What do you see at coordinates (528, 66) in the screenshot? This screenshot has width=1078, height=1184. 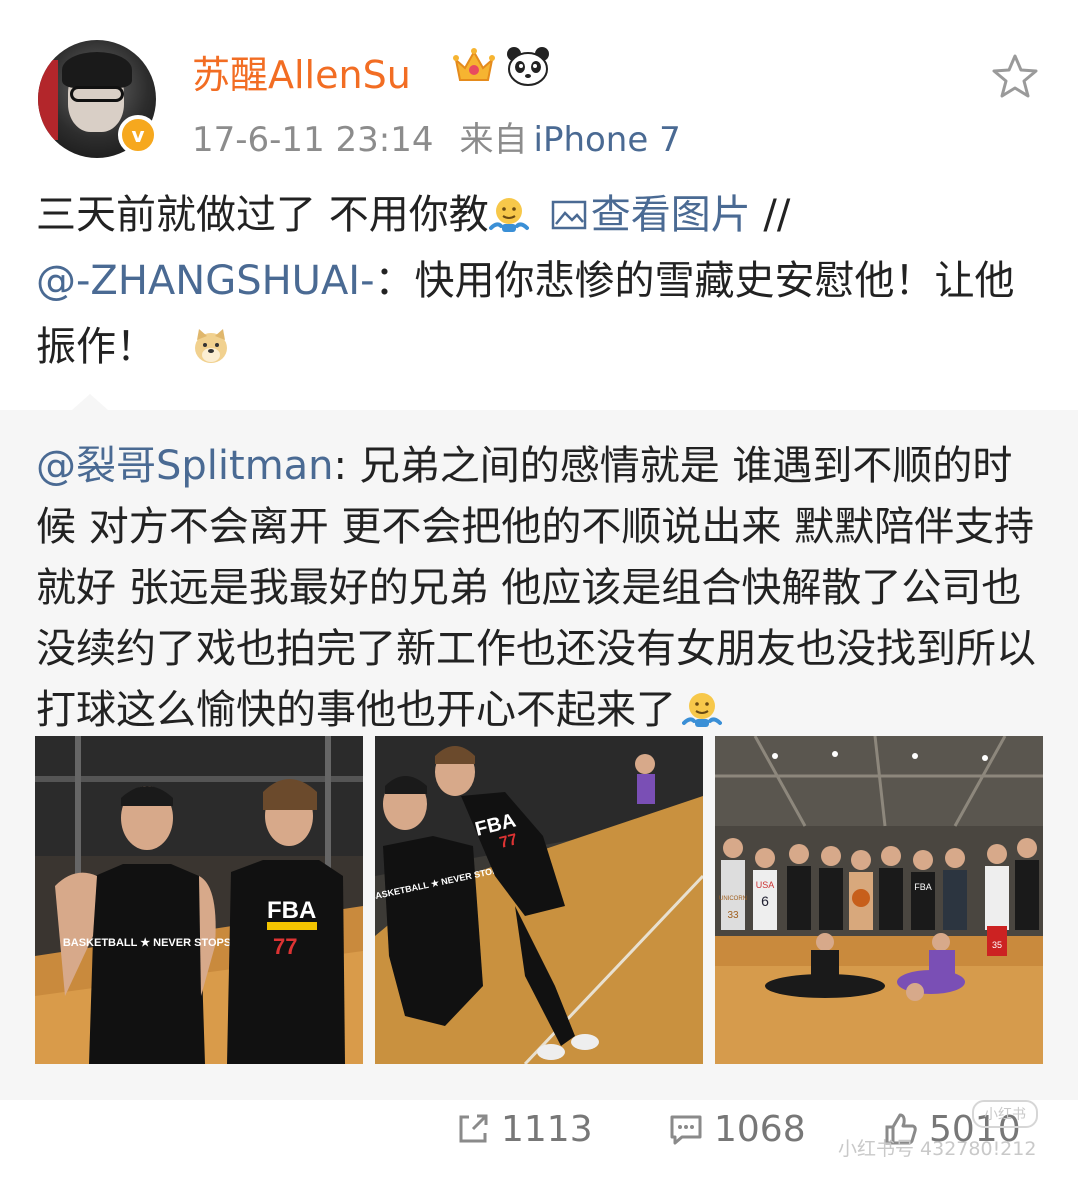 I see `panda-icon` at bounding box center [528, 66].